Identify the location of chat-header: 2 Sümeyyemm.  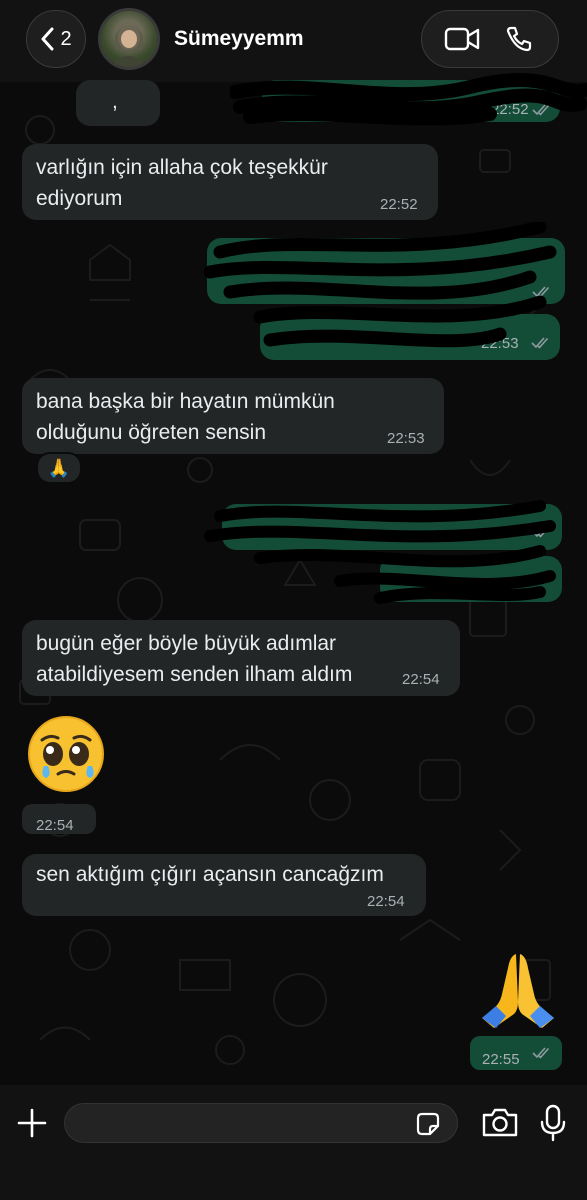
(293, 41).